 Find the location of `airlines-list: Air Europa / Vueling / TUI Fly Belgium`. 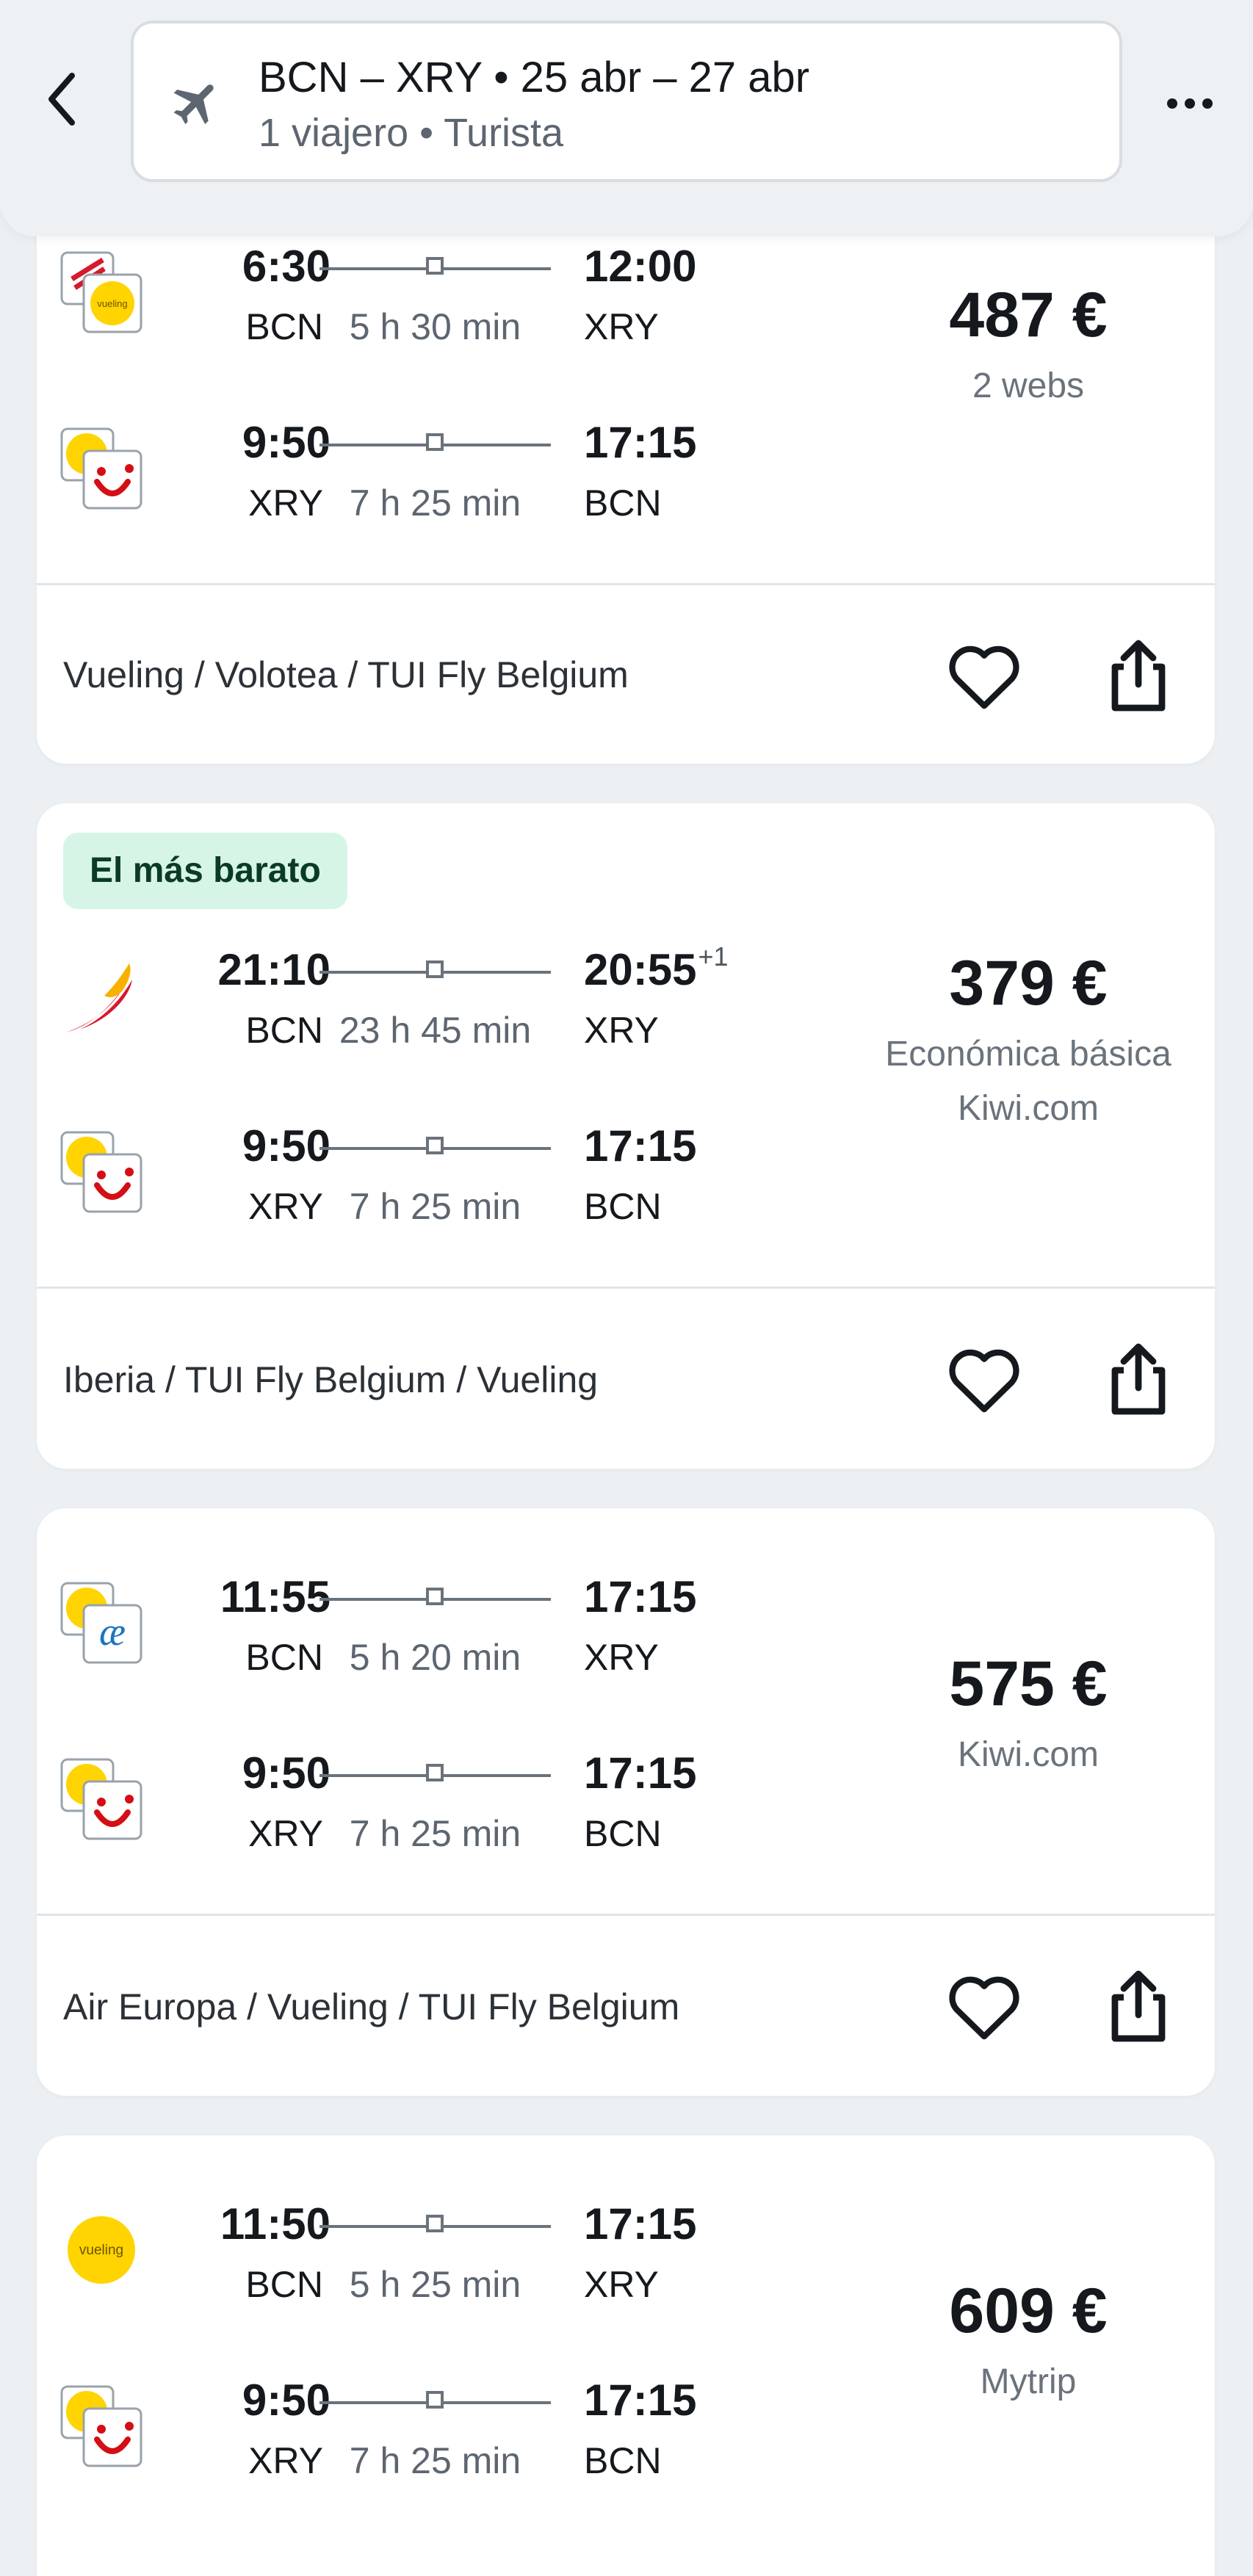

airlines-list: Air Europa / Vueling / TUI Fly Belgium is located at coordinates (371, 2006).